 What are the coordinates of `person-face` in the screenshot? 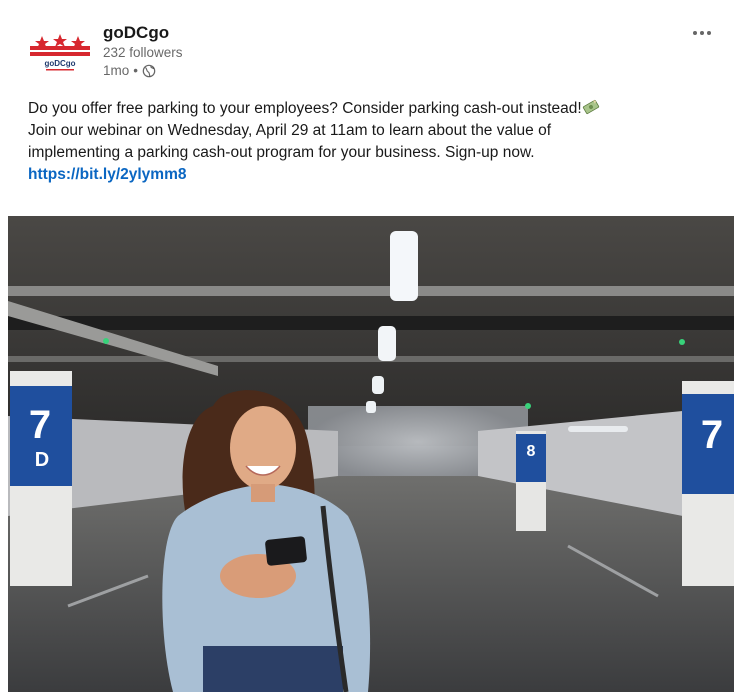 It's located at (263, 448).